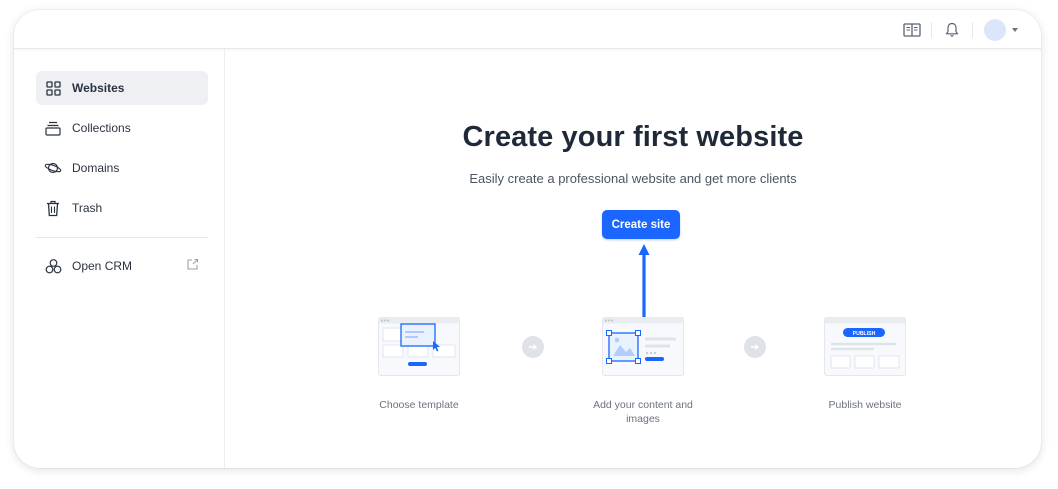 This screenshot has width=1058, height=489. I want to click on book-icon, so click(912, 30).